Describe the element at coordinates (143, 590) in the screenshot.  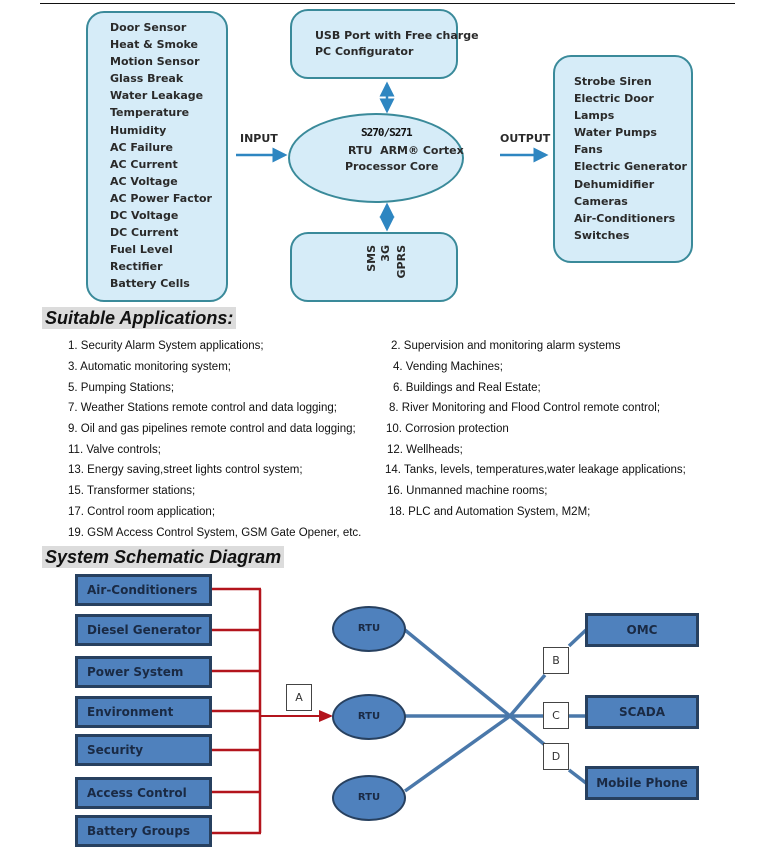
I see `source-block-air-conditioners: Air-Conditioners` at that location.